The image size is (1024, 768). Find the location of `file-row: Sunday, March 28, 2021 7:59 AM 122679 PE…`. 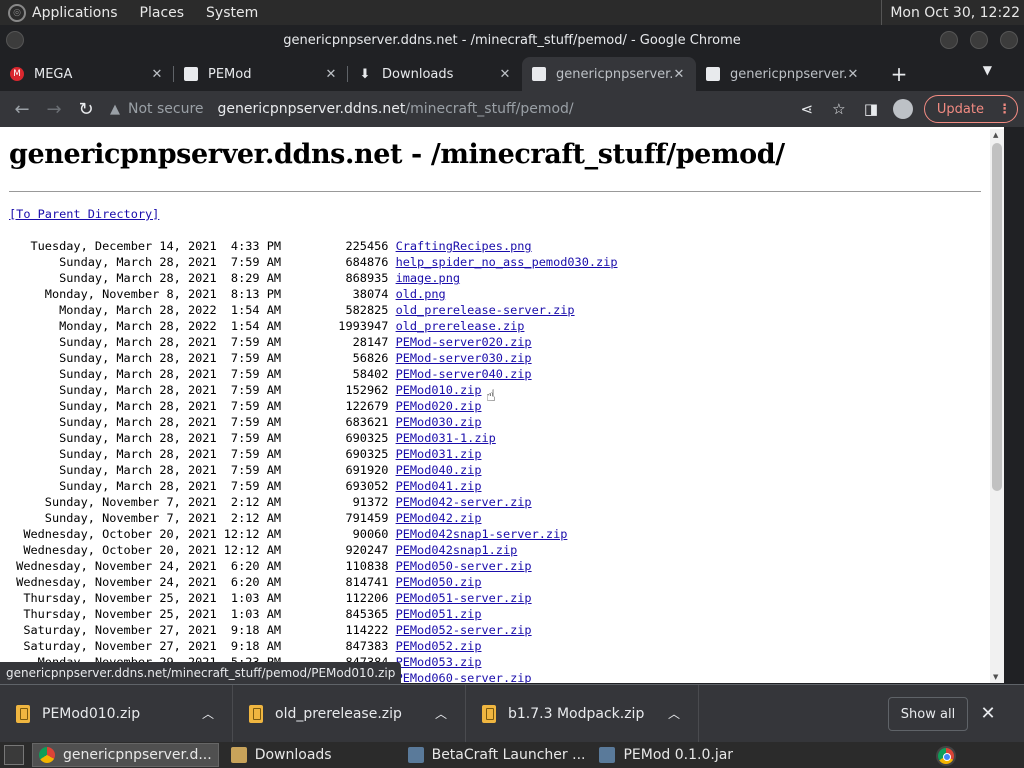

file-row: Sunday, March 28, 2021 7:59 AM 122679 PE… is located at coordinates (245, 406).